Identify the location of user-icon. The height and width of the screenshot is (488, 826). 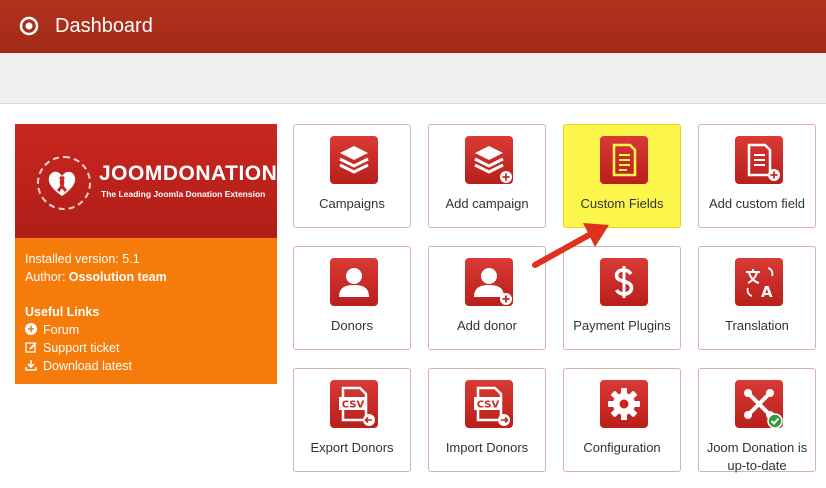
(354, 282).